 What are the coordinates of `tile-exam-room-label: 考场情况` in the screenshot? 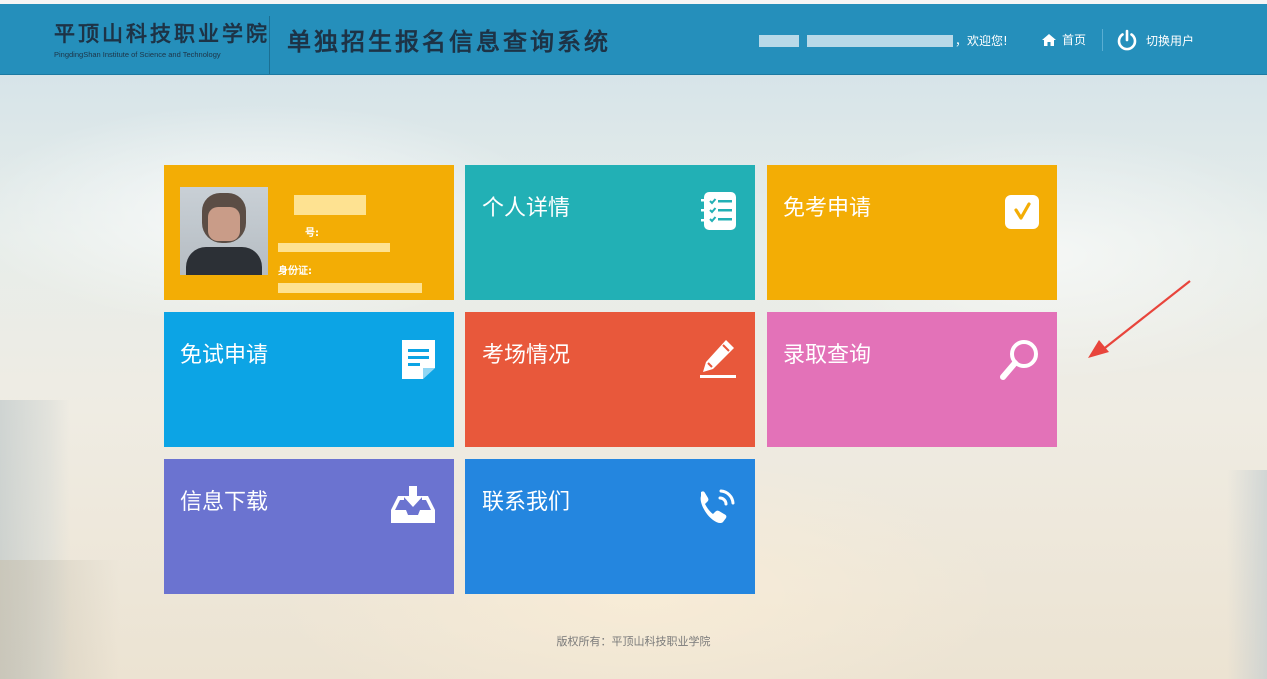 It's located at (526, 354).